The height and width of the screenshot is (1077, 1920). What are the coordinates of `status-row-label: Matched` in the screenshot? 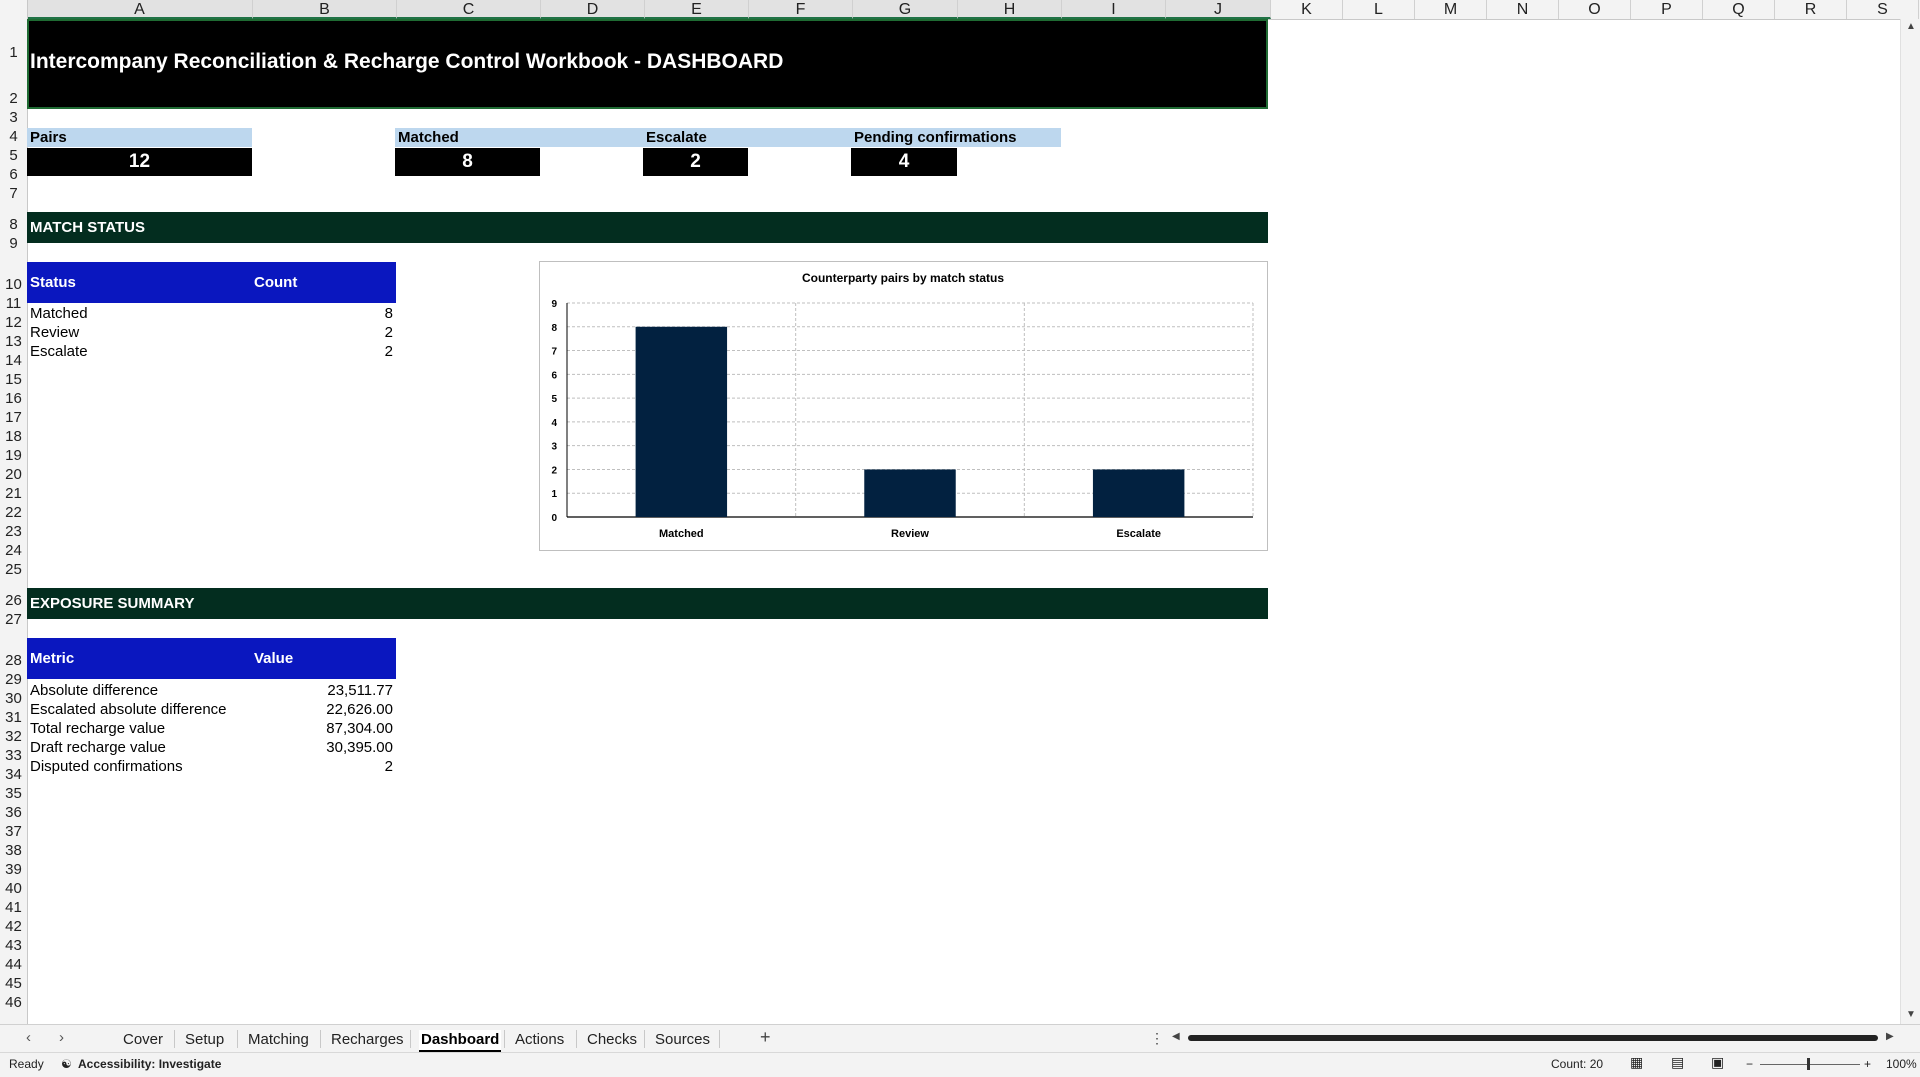 It's located at (59, 313).